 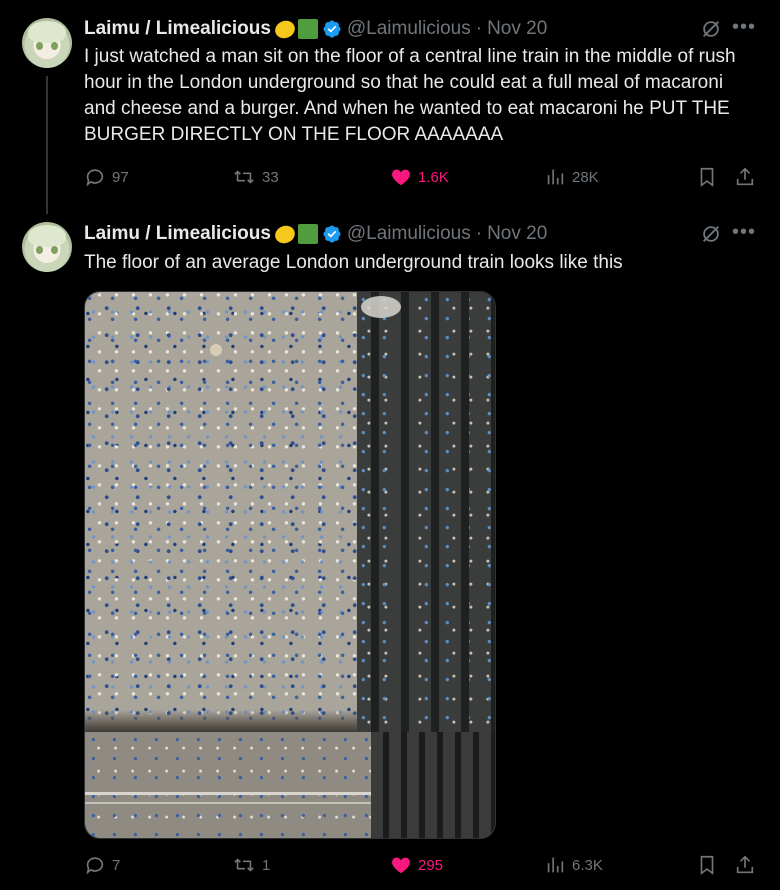 What do you see at coordinates (381, 307) in the screenshot?
I see `debris` at bounding box center [381, 307].